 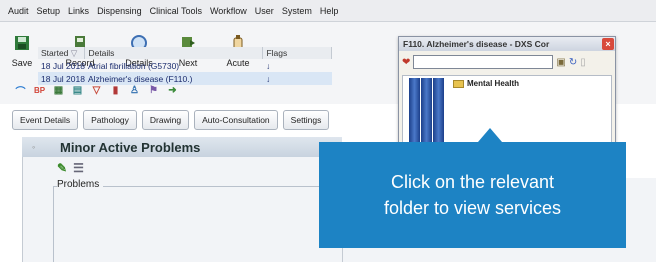 What do you see at coordinates (45, 120) in the screenshot?
I see `tab-event-details: Event Details` at bounding box center [45, 120].